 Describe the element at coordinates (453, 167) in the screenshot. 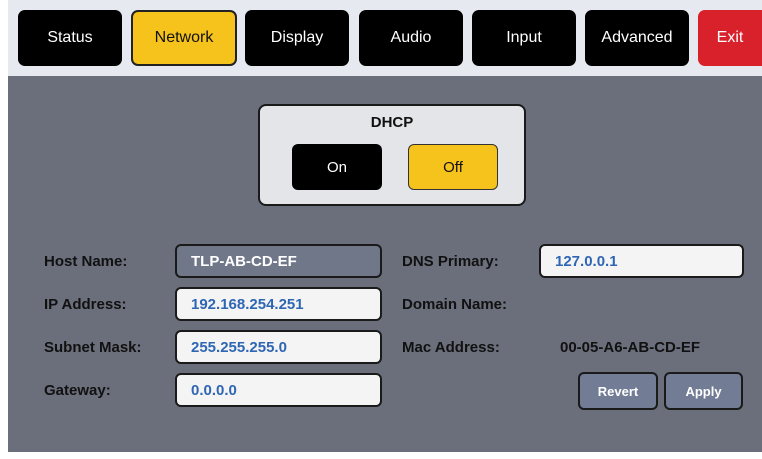

I see `dhcp-off-button: Off` at that location.